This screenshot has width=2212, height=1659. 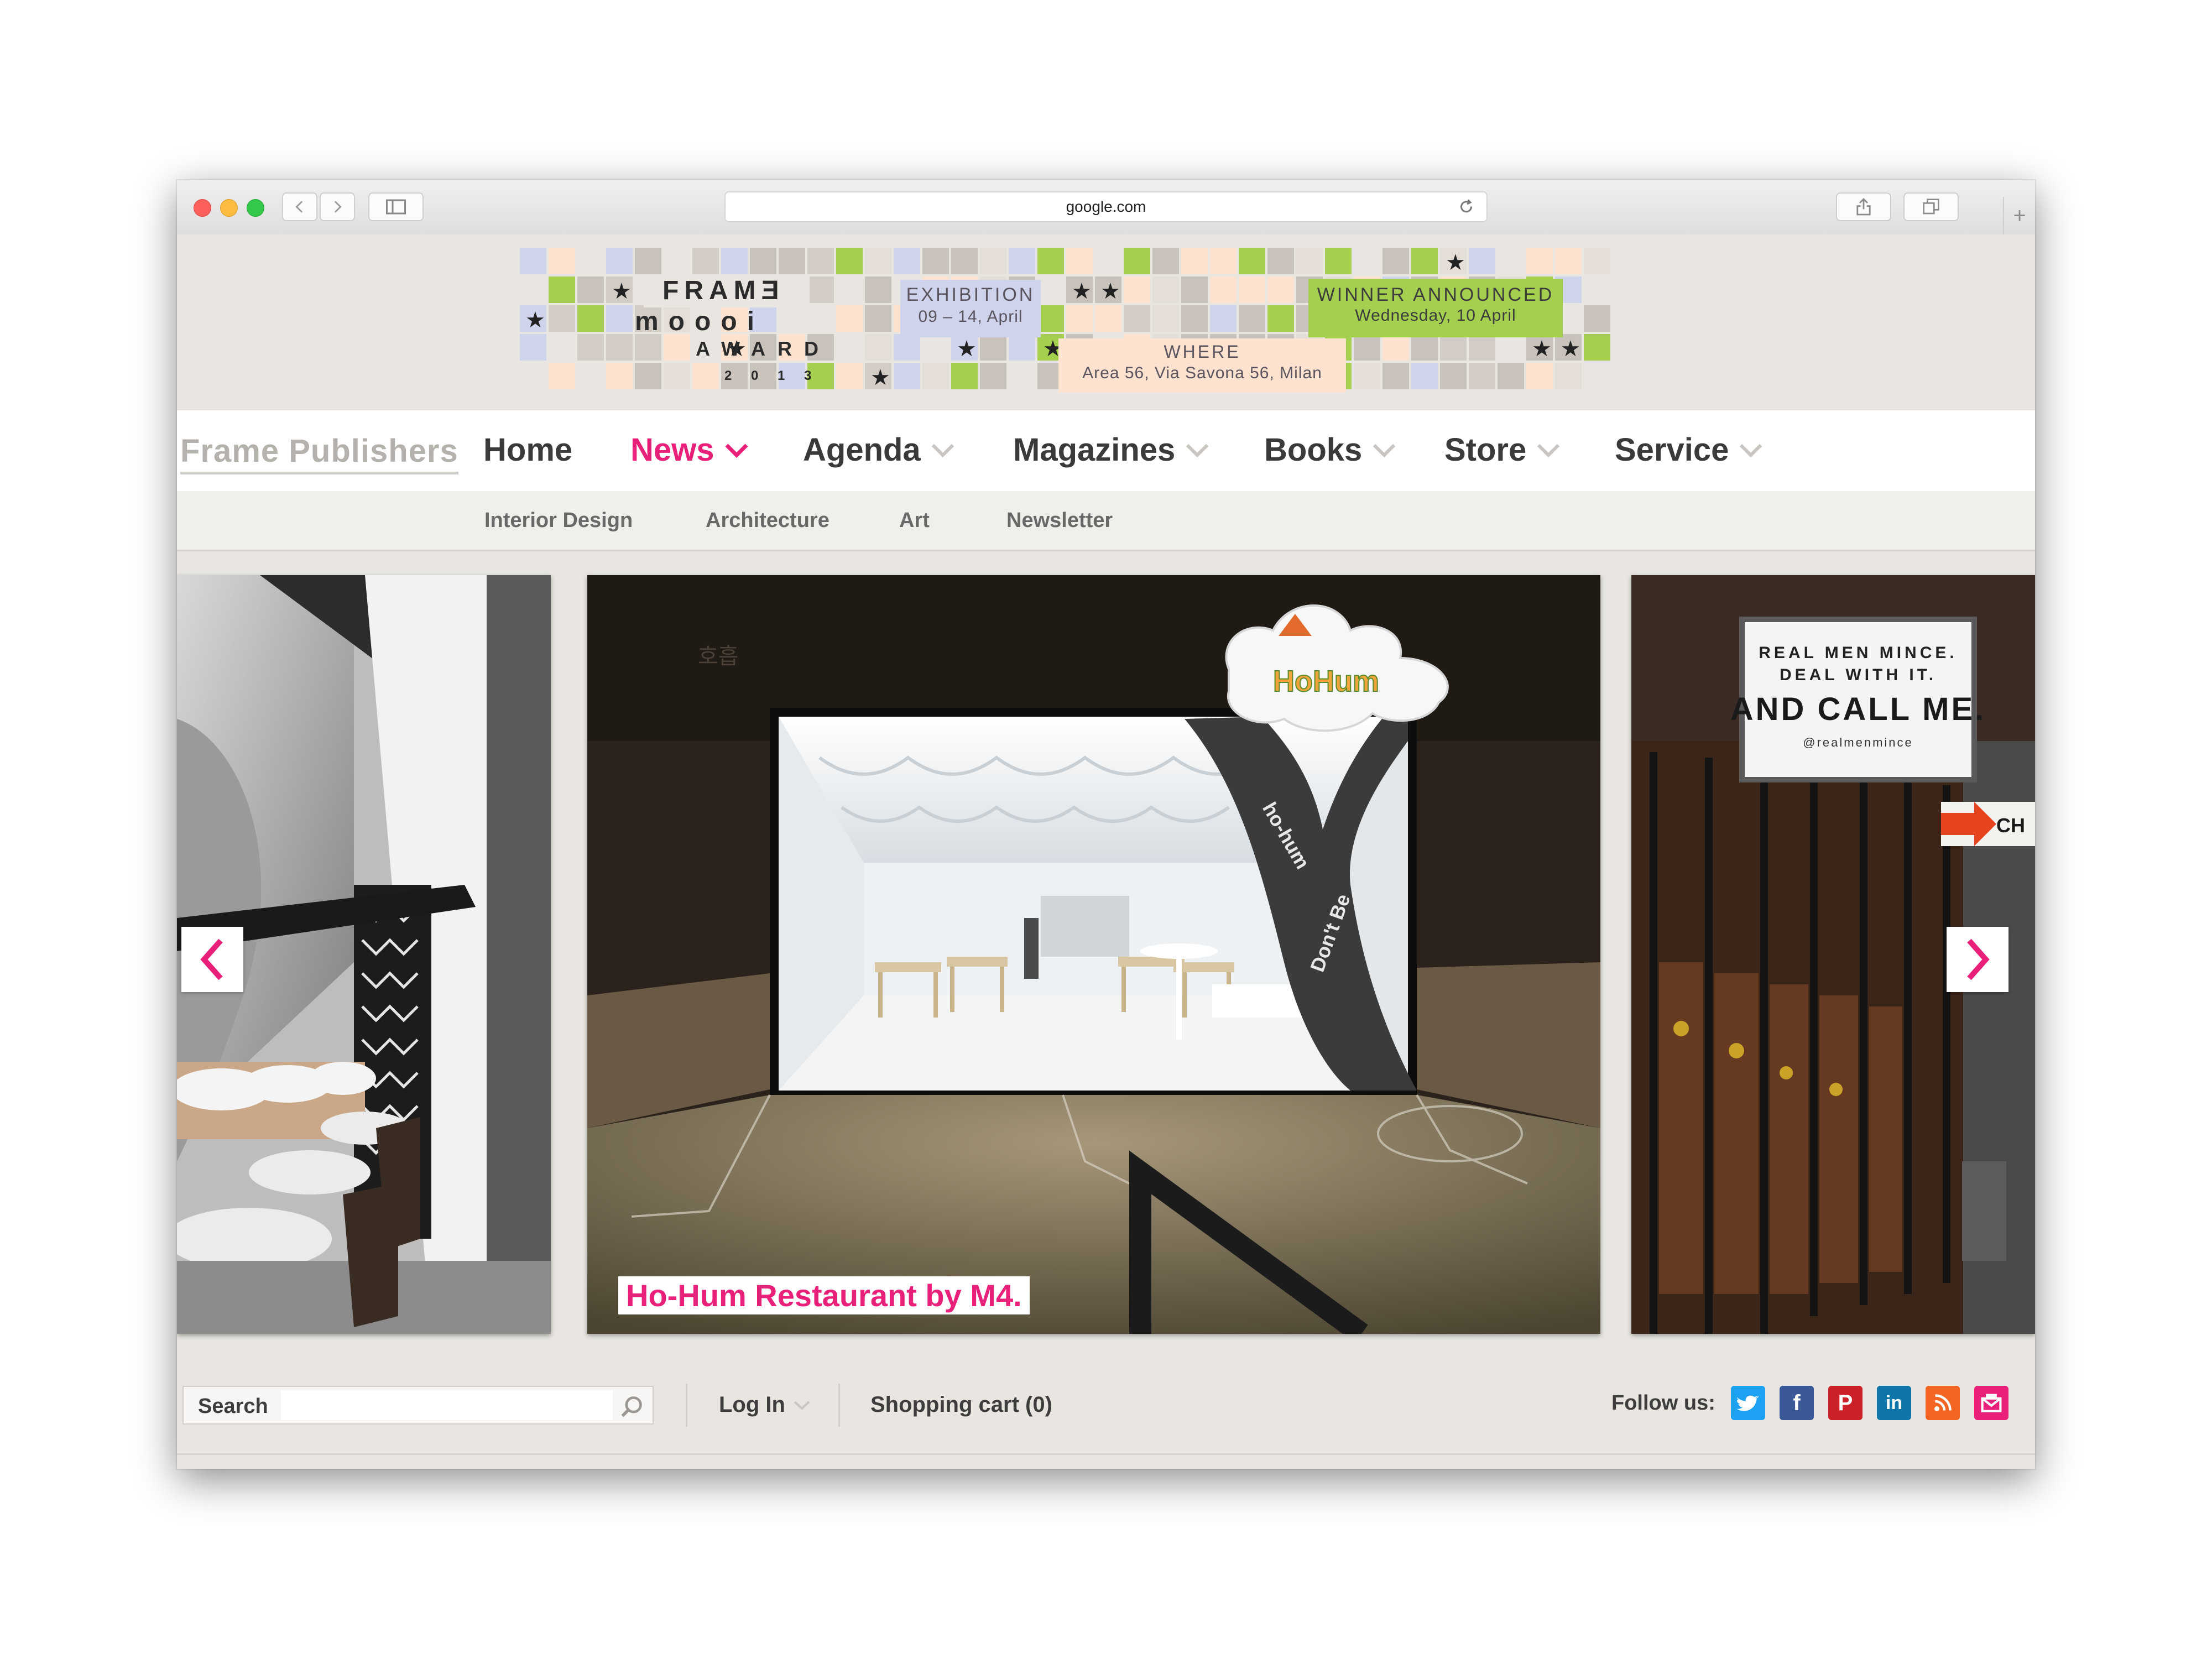 What do you see at coordinates (1991, 1403) in the screenshot?
I see `email-icon` at bounding box center [1991, 1403].